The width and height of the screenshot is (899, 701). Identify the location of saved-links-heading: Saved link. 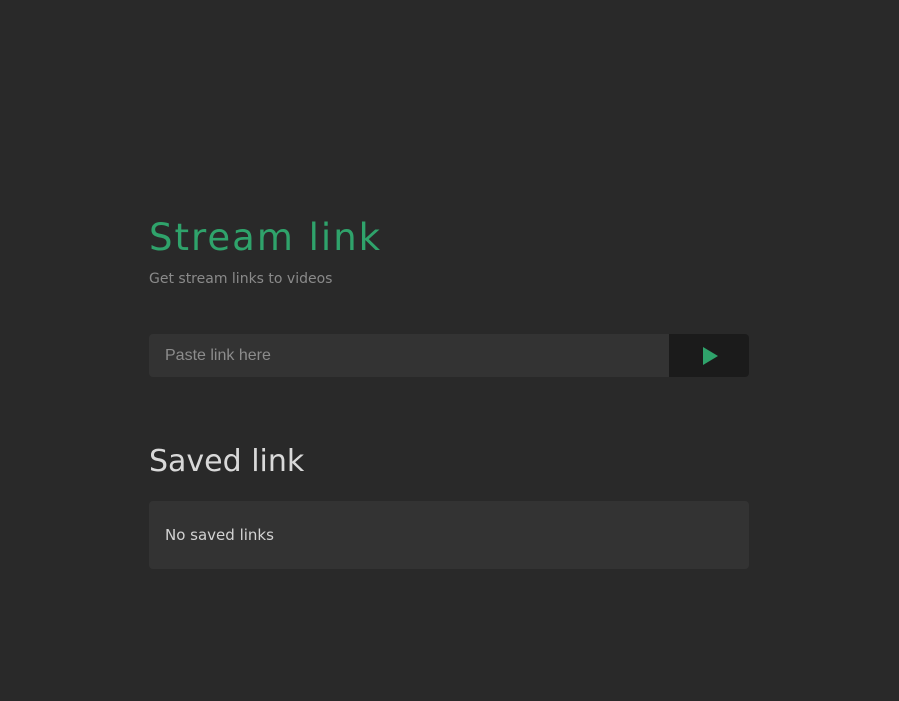
(227, 461).